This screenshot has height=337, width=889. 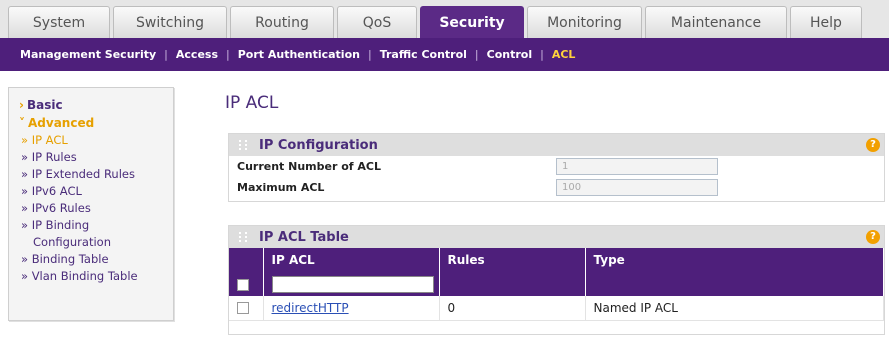 I want to click on table-row: redirectHTTP 0 Named IP ACL, so click(x=556, y=308).